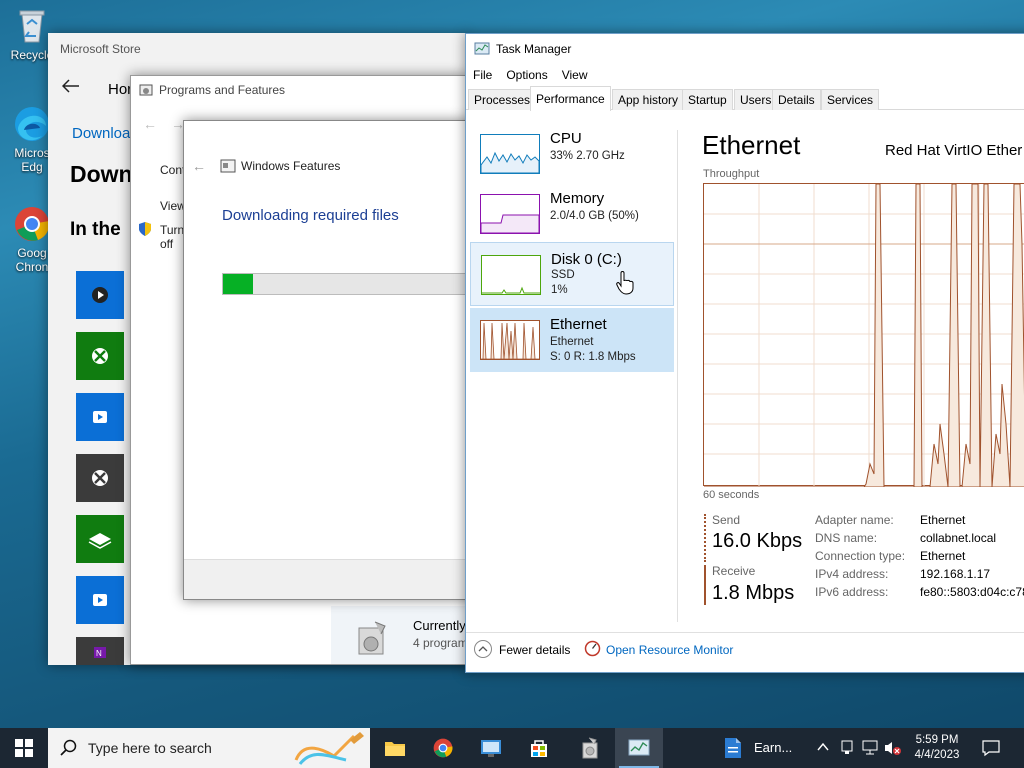 The image size is (1024, 768). What do you see at coordinates (100, 539) in the screenshot?
I see `app-tile-solitaire` at bounding box center [100, 539].